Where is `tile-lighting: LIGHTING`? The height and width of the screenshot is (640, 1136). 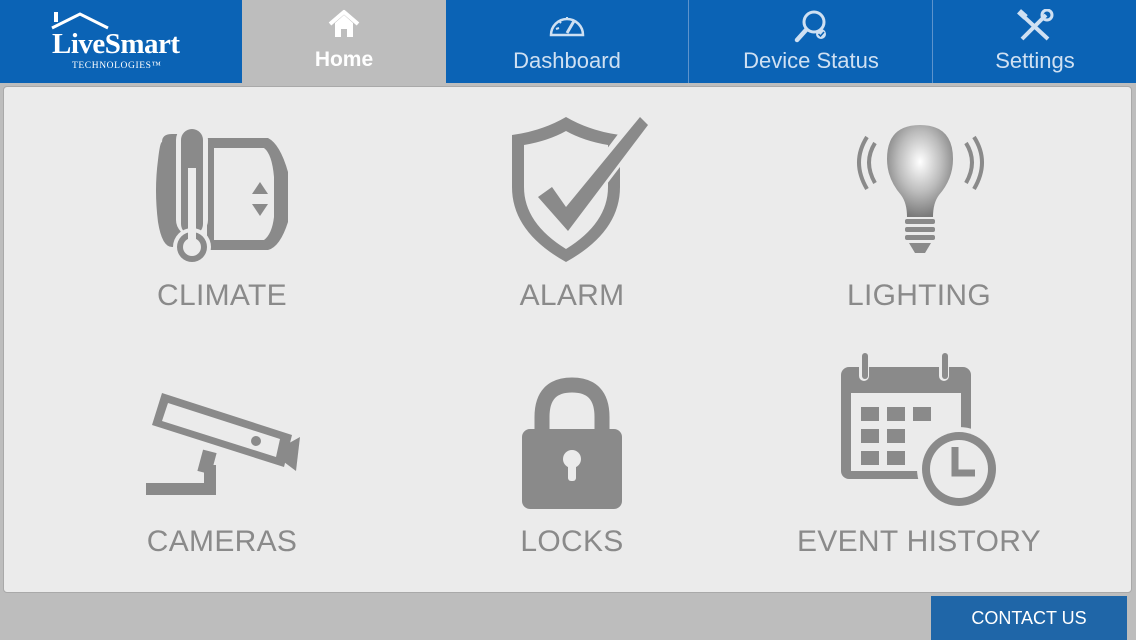
tile-lighting: LIGHTING is located at coordinates (919, 217).